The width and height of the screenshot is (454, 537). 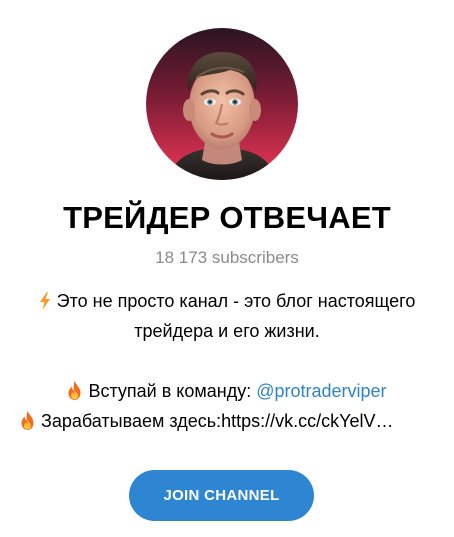 I want to click on avatar-photo-icon, so click(x=222, y=104).